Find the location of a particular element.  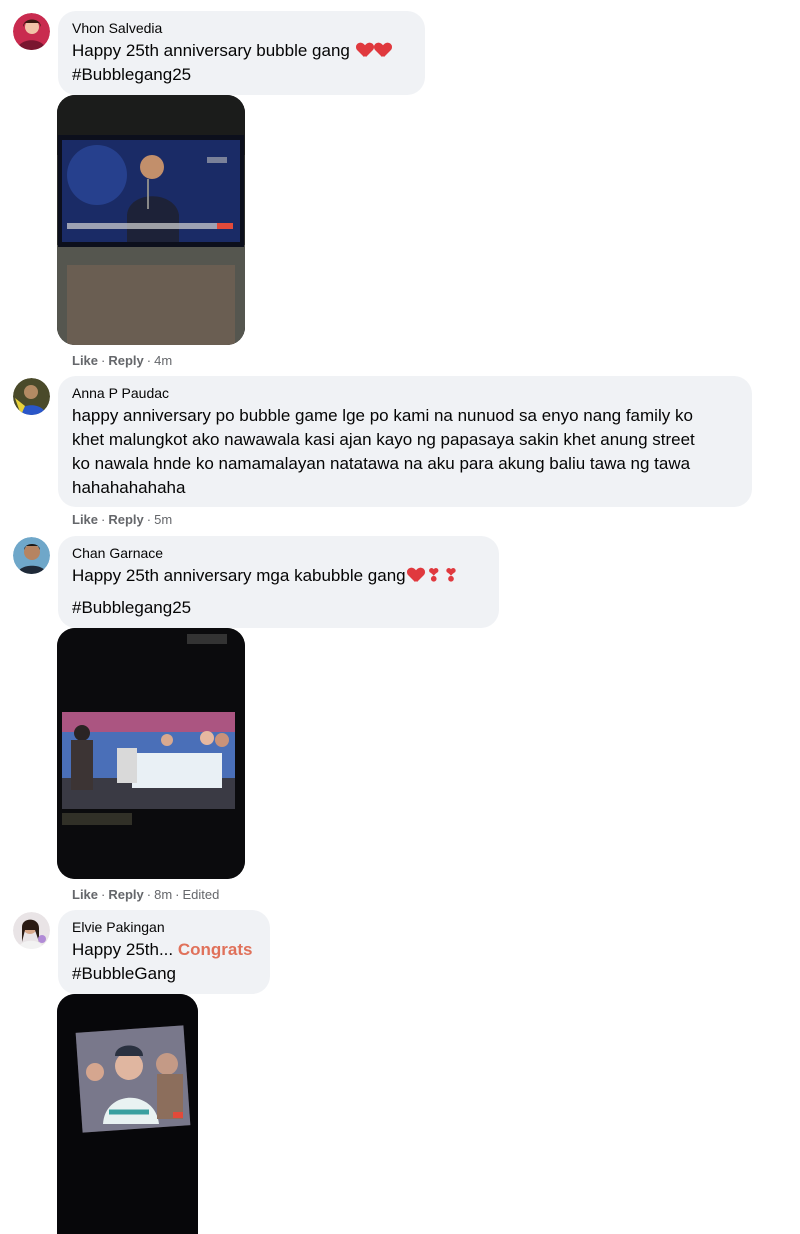

comment-author: Vhon Salvedia is located at coordinates (241, 28).